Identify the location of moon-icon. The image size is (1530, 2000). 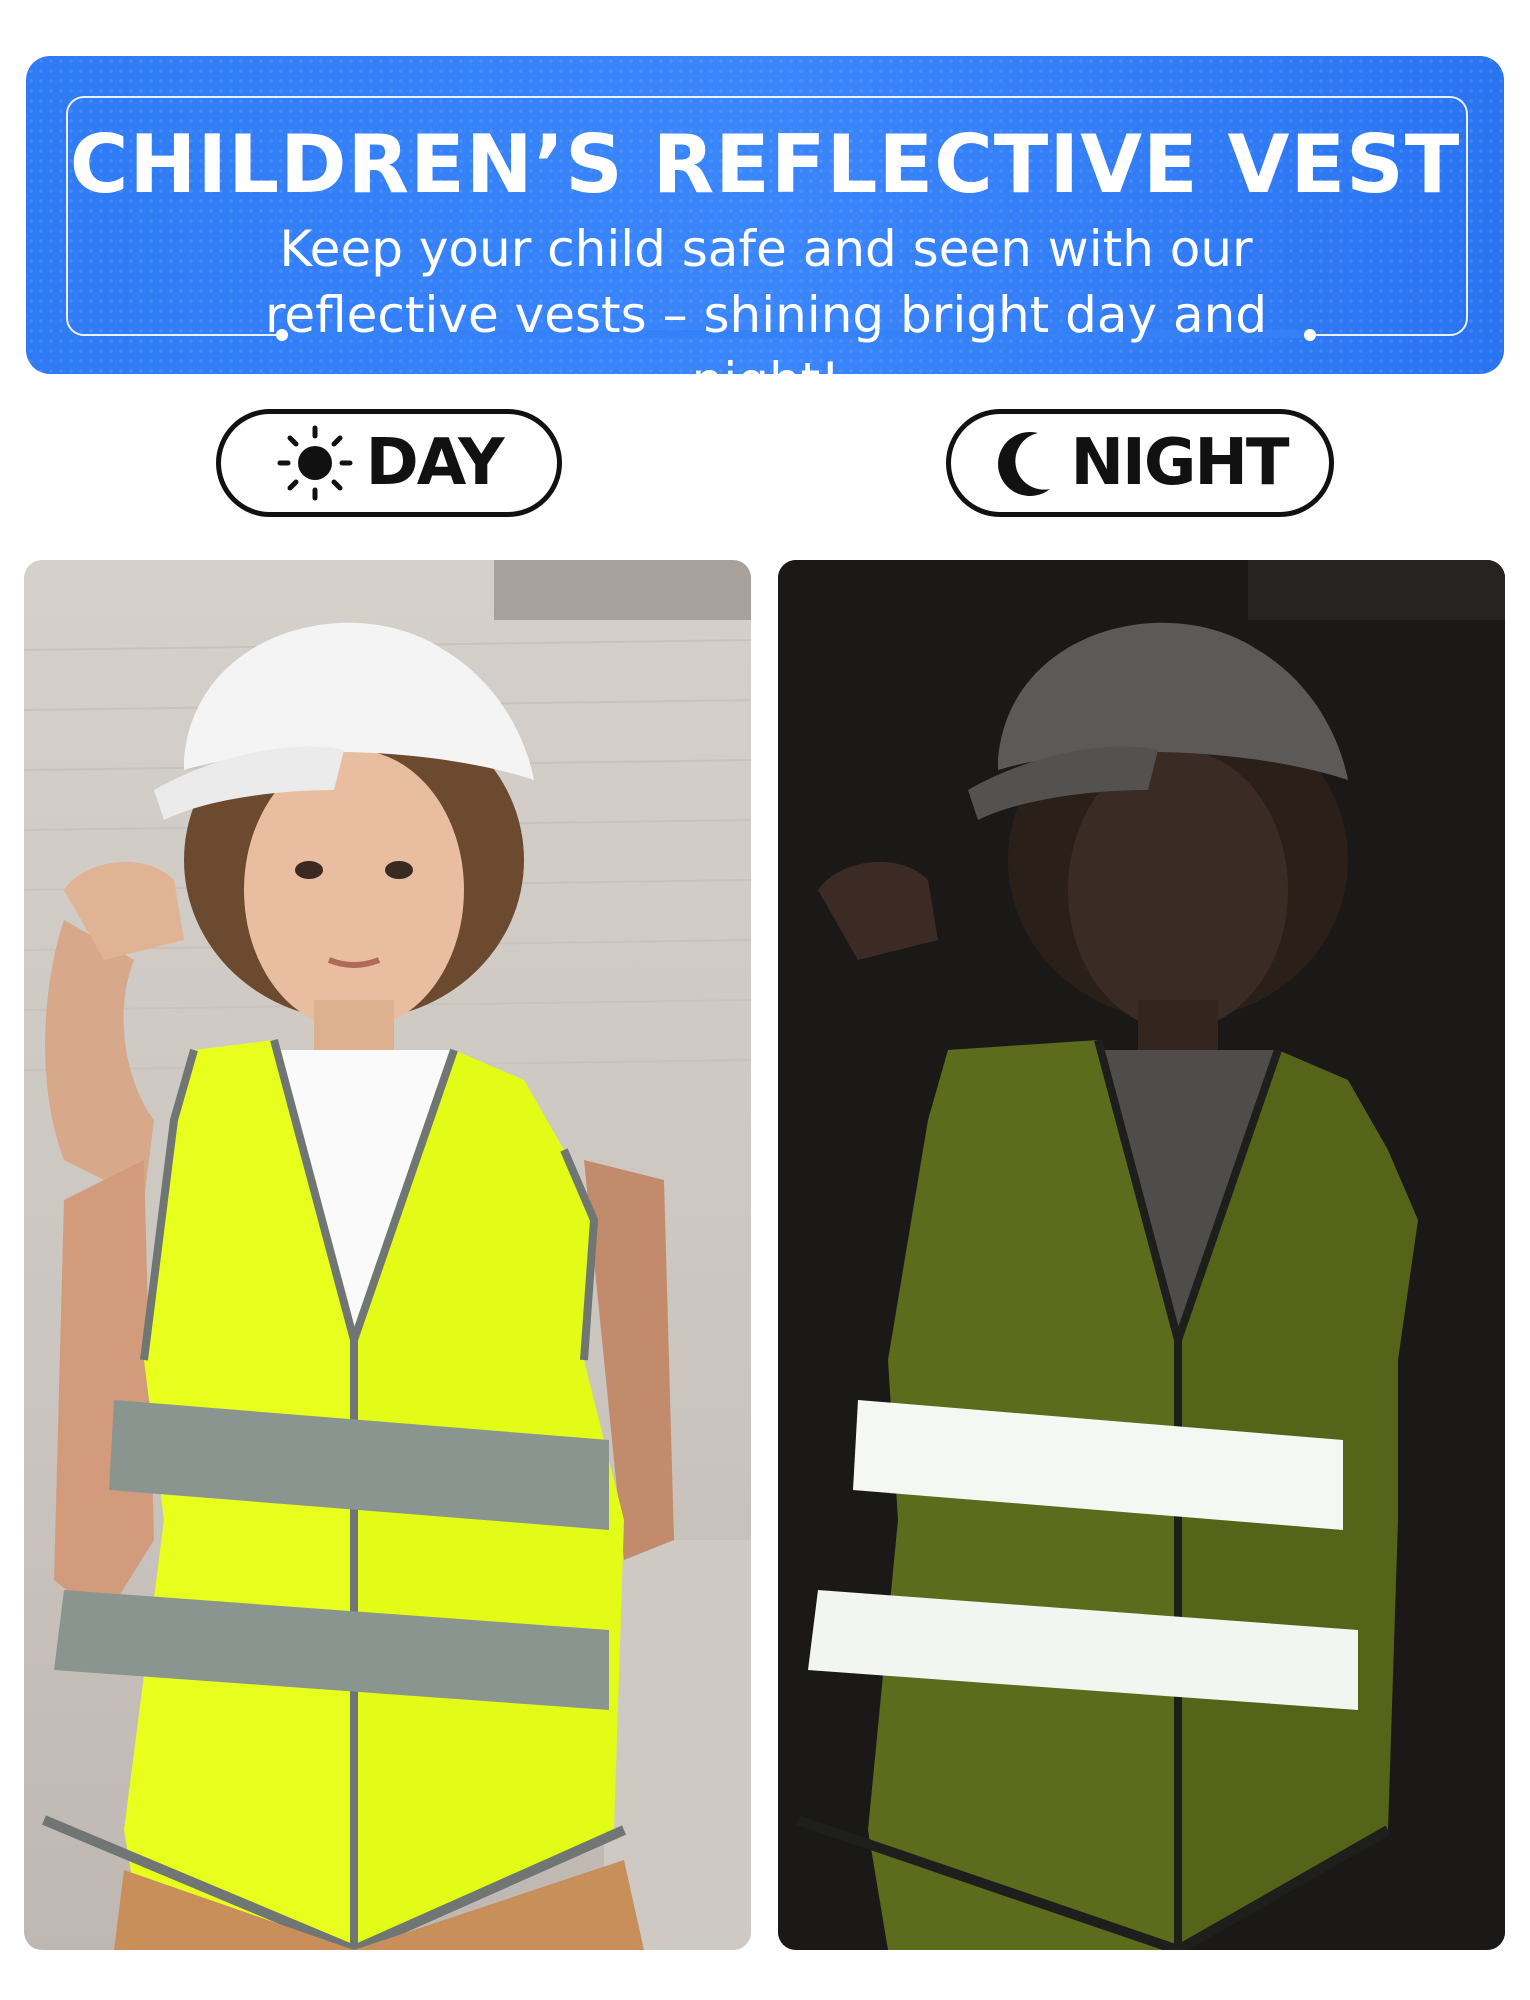
(1025, 463).